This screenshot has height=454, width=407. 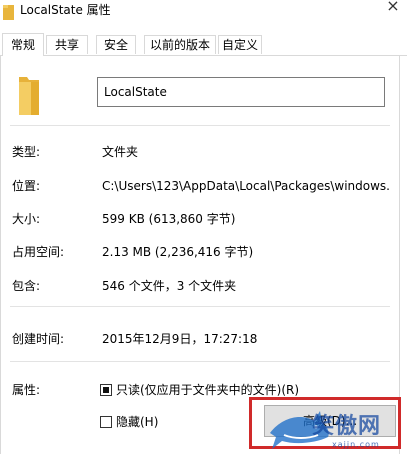 What do you see at coordinates (65, 10) in the screenshot?
I see `window-title: LocalState 属性` at bounding box center [65, 10].